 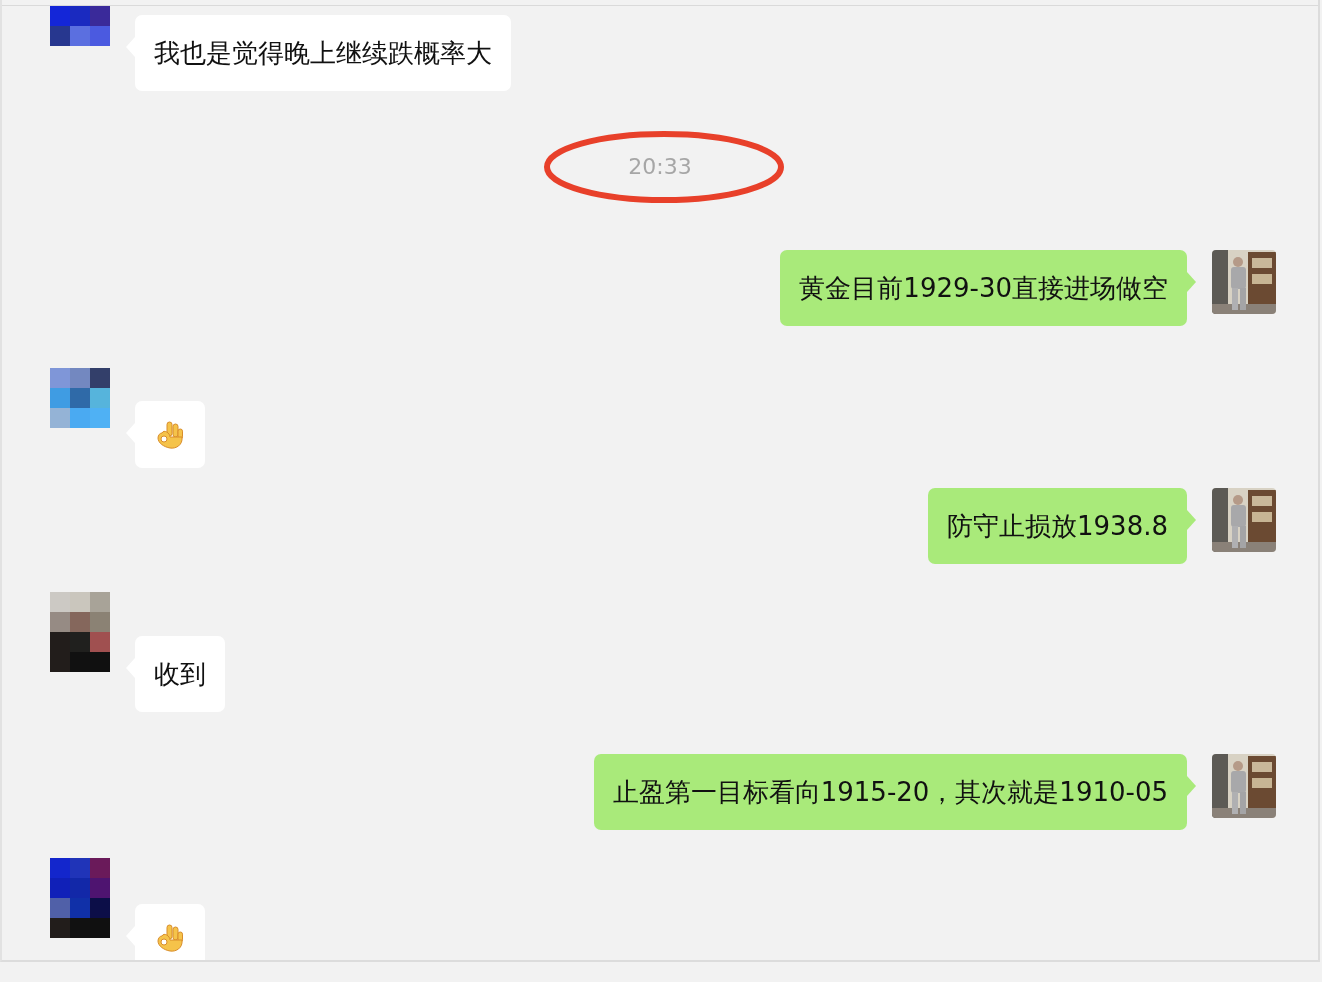 I want to click on message-bubble: 收到, so click(x=180, y=674).